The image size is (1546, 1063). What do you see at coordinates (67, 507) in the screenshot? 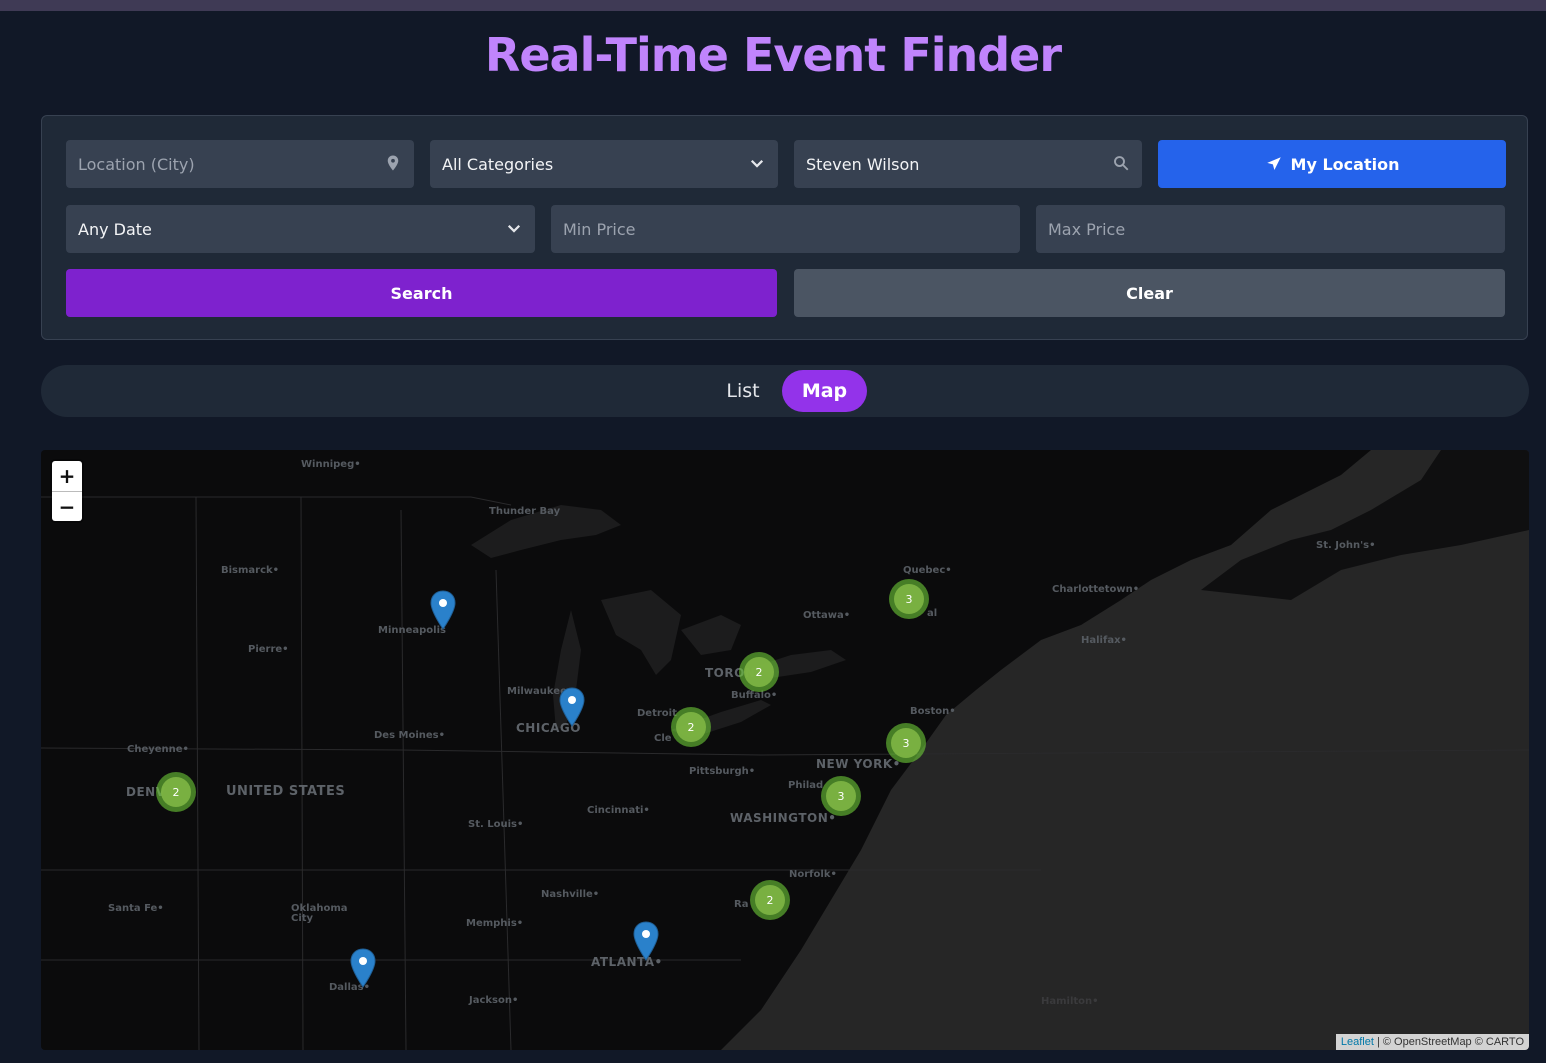
I see `zoom-out-button: −` at bounding box center [67, 507].